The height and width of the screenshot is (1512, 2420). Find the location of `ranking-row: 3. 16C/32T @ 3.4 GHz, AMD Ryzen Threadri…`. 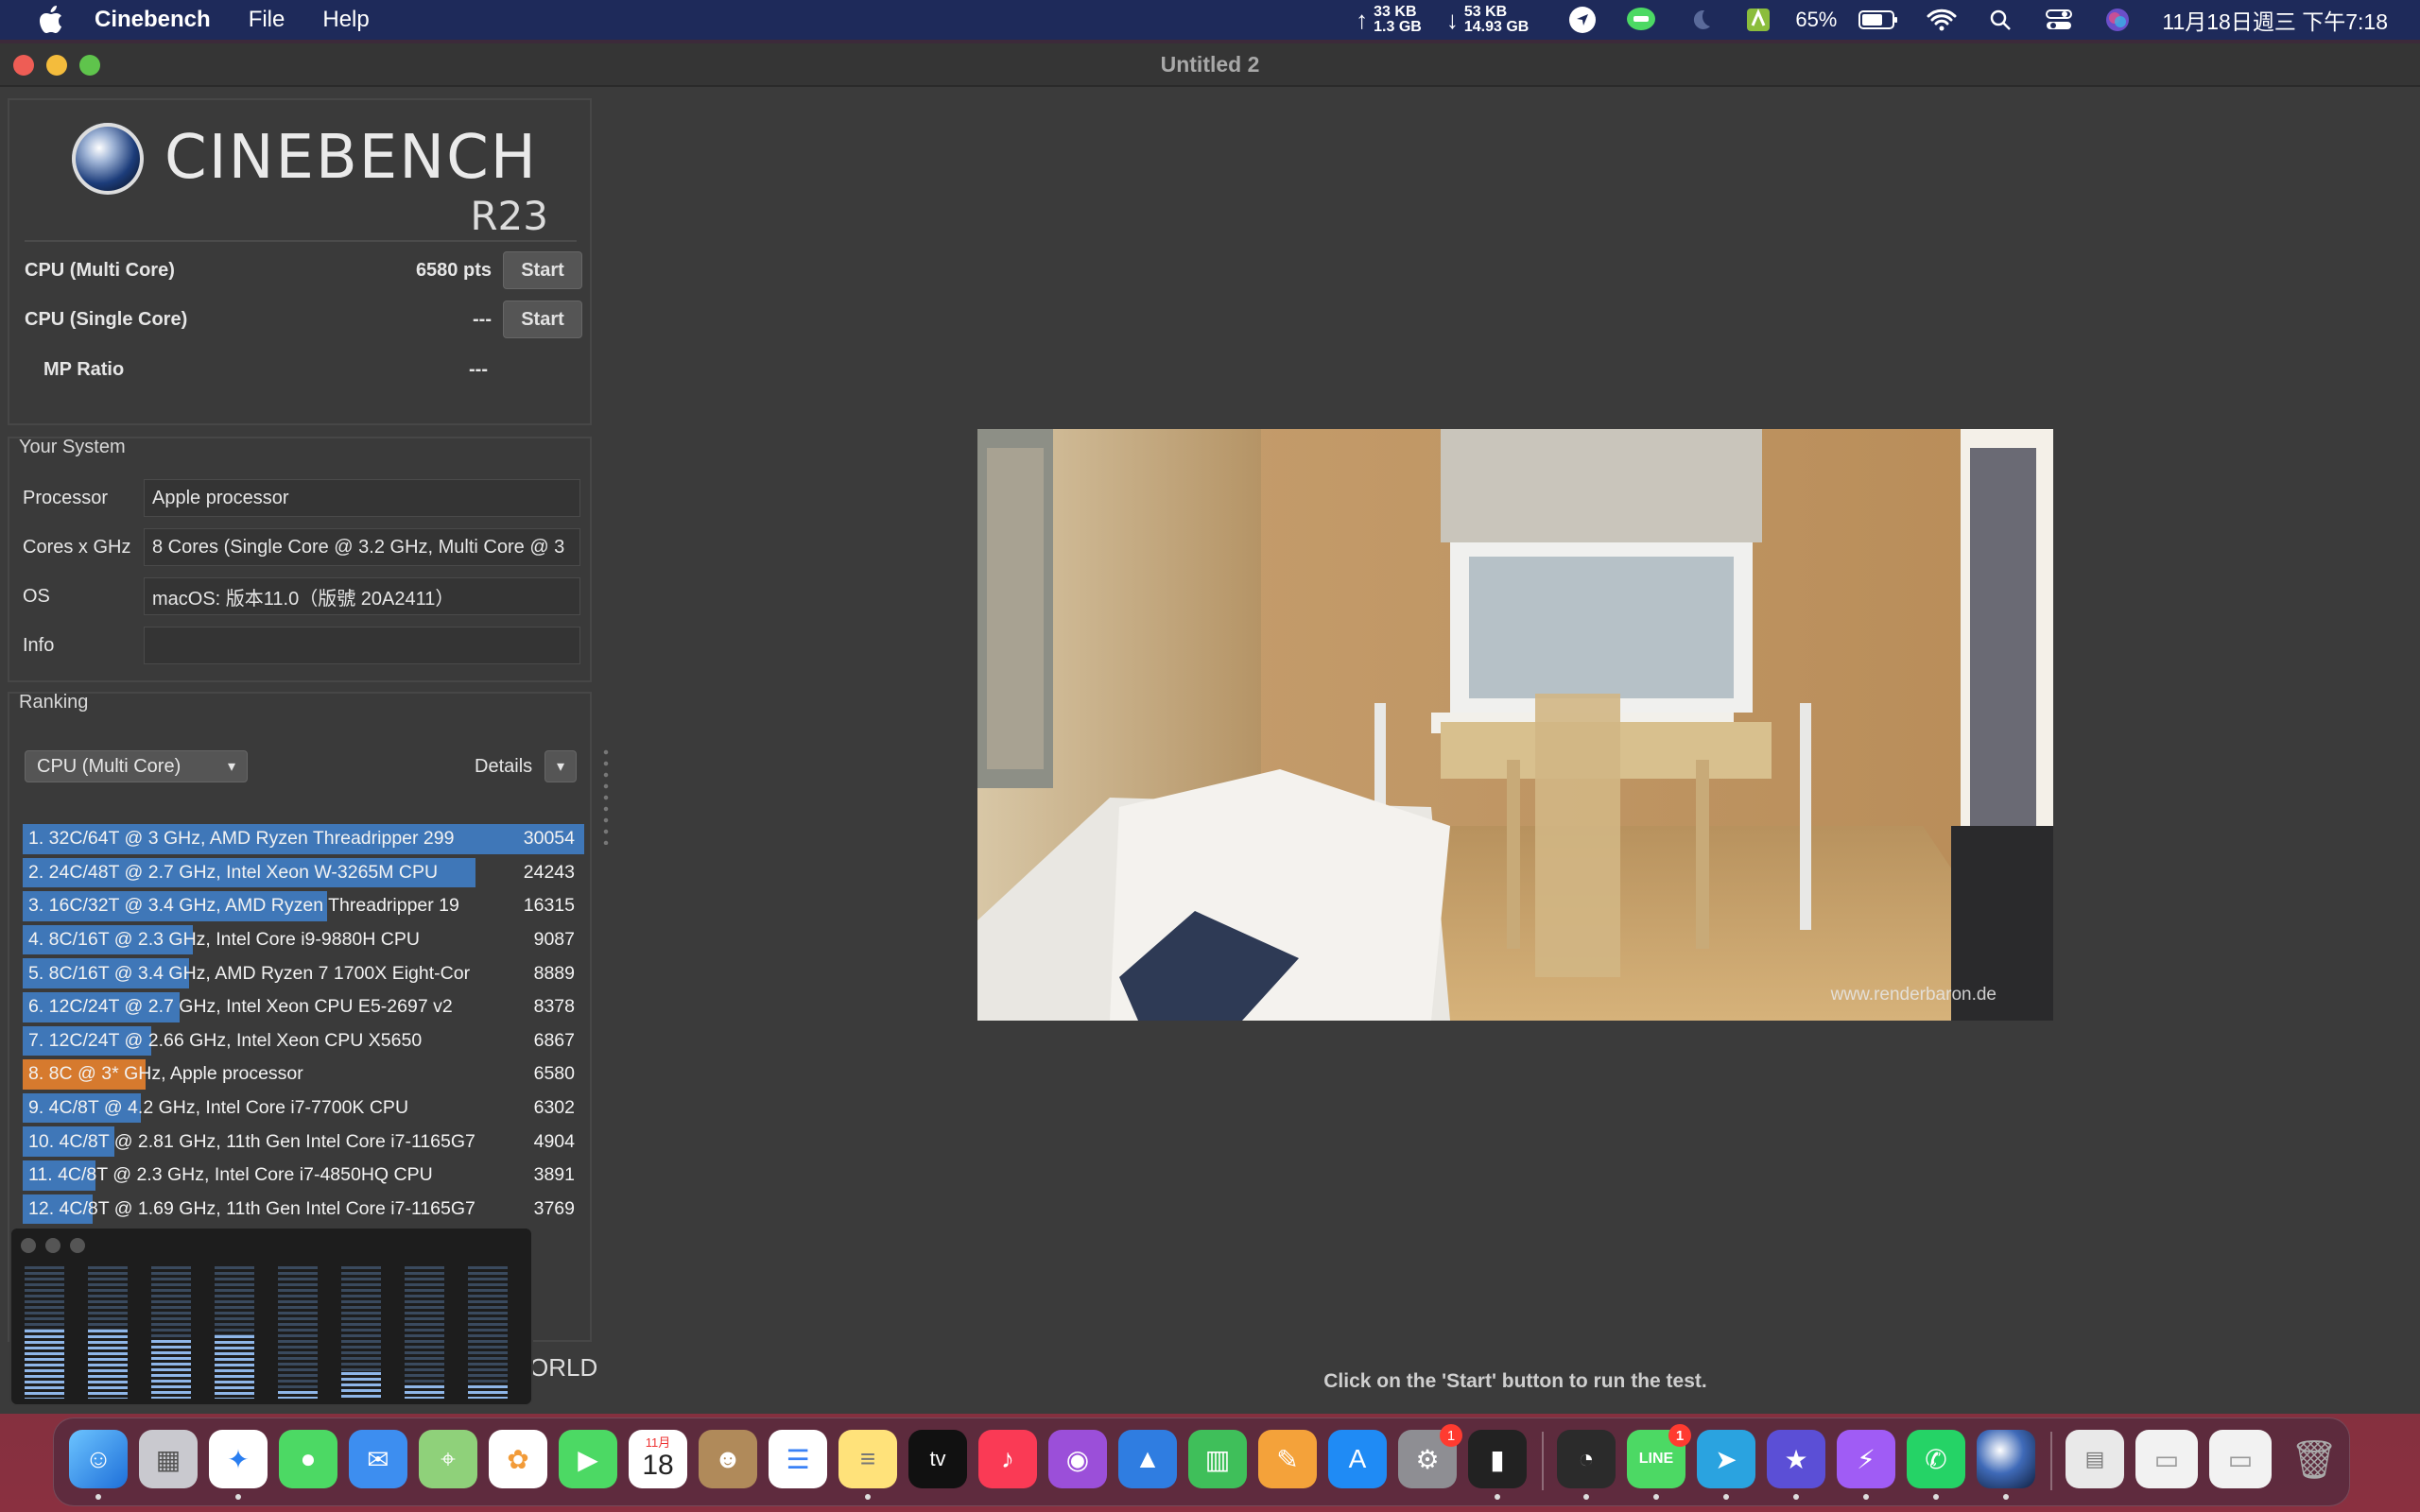

ranking-row: 3. 16C/32T @ 3.4 GHz, AMD Ryzen Threadri… is located at coordinates (303, 906).